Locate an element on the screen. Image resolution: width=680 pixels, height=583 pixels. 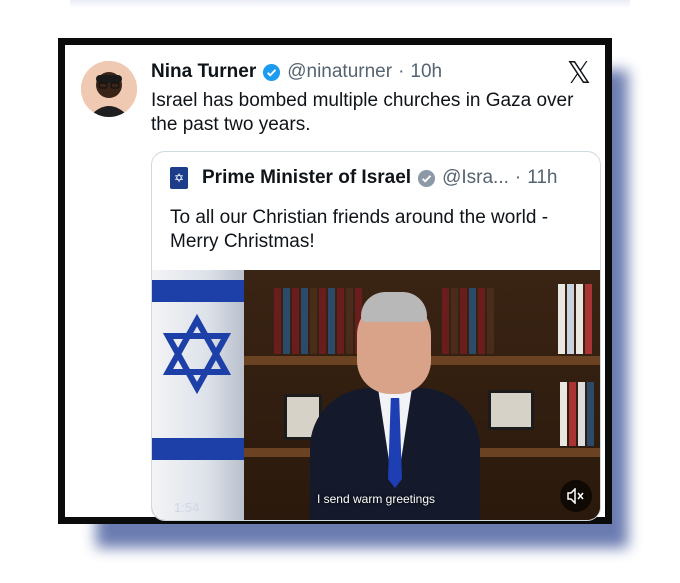
author-name: Nina Turner is located at coordinates (203, 72).